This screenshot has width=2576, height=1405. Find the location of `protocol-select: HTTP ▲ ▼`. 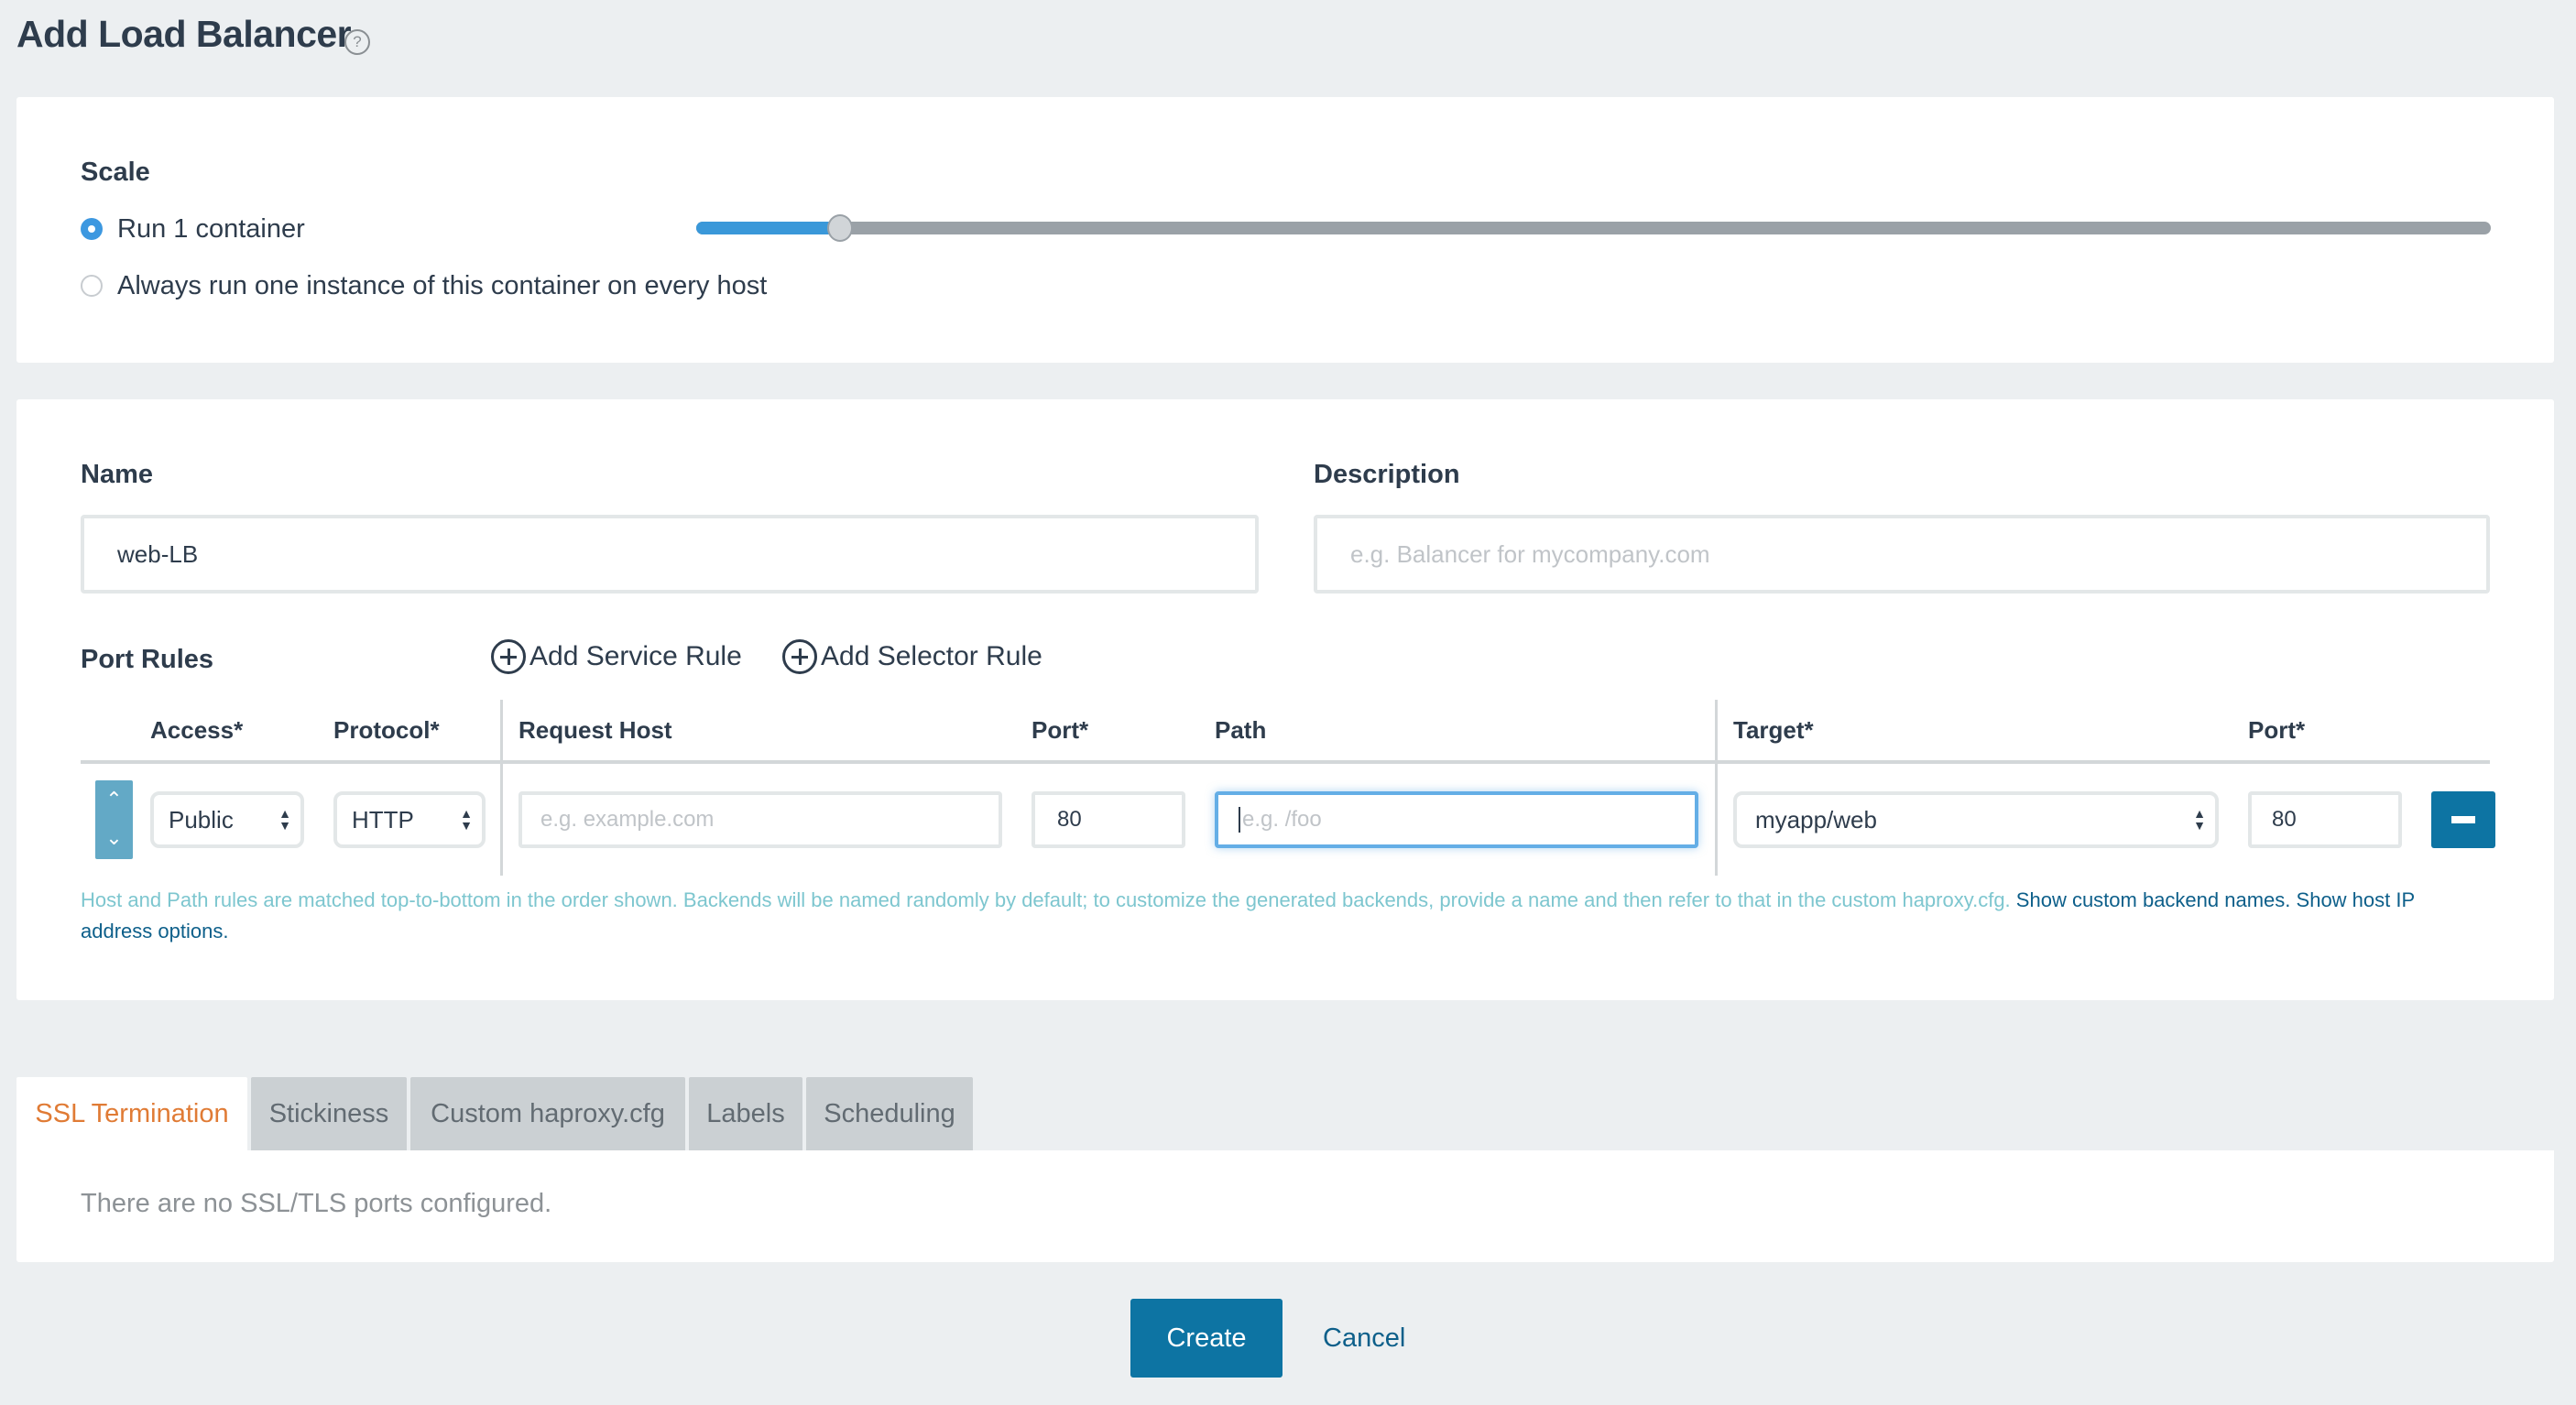

protocol-select: HTTP ▲ ▼ is located at coordinates (410, 819).